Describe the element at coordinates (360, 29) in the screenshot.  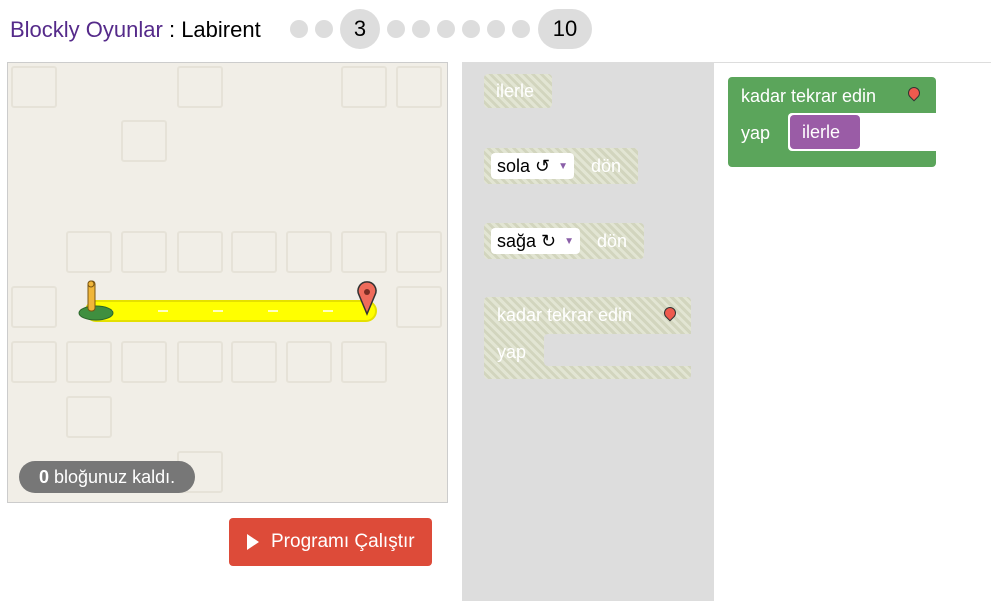
I see `level-current: 3` at that location.